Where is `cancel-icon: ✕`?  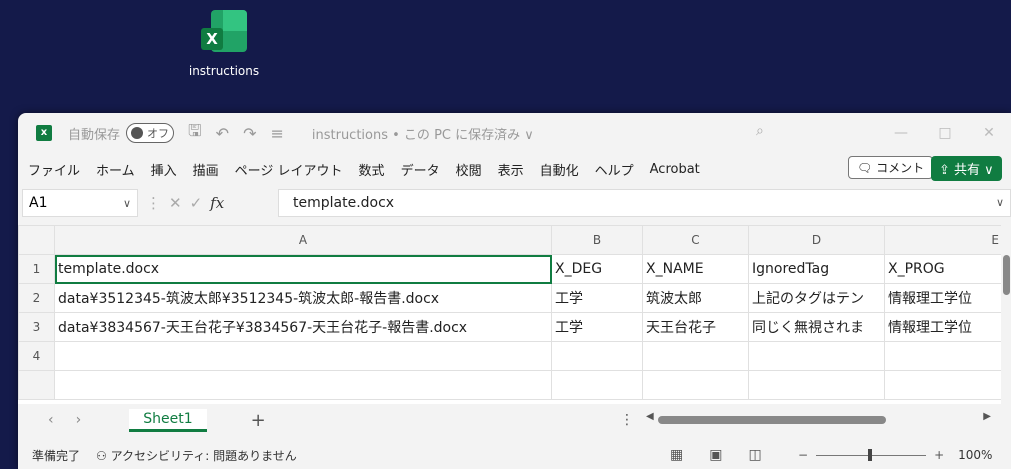 cancel-icon: ✕ is located at coordinates (175, 203).